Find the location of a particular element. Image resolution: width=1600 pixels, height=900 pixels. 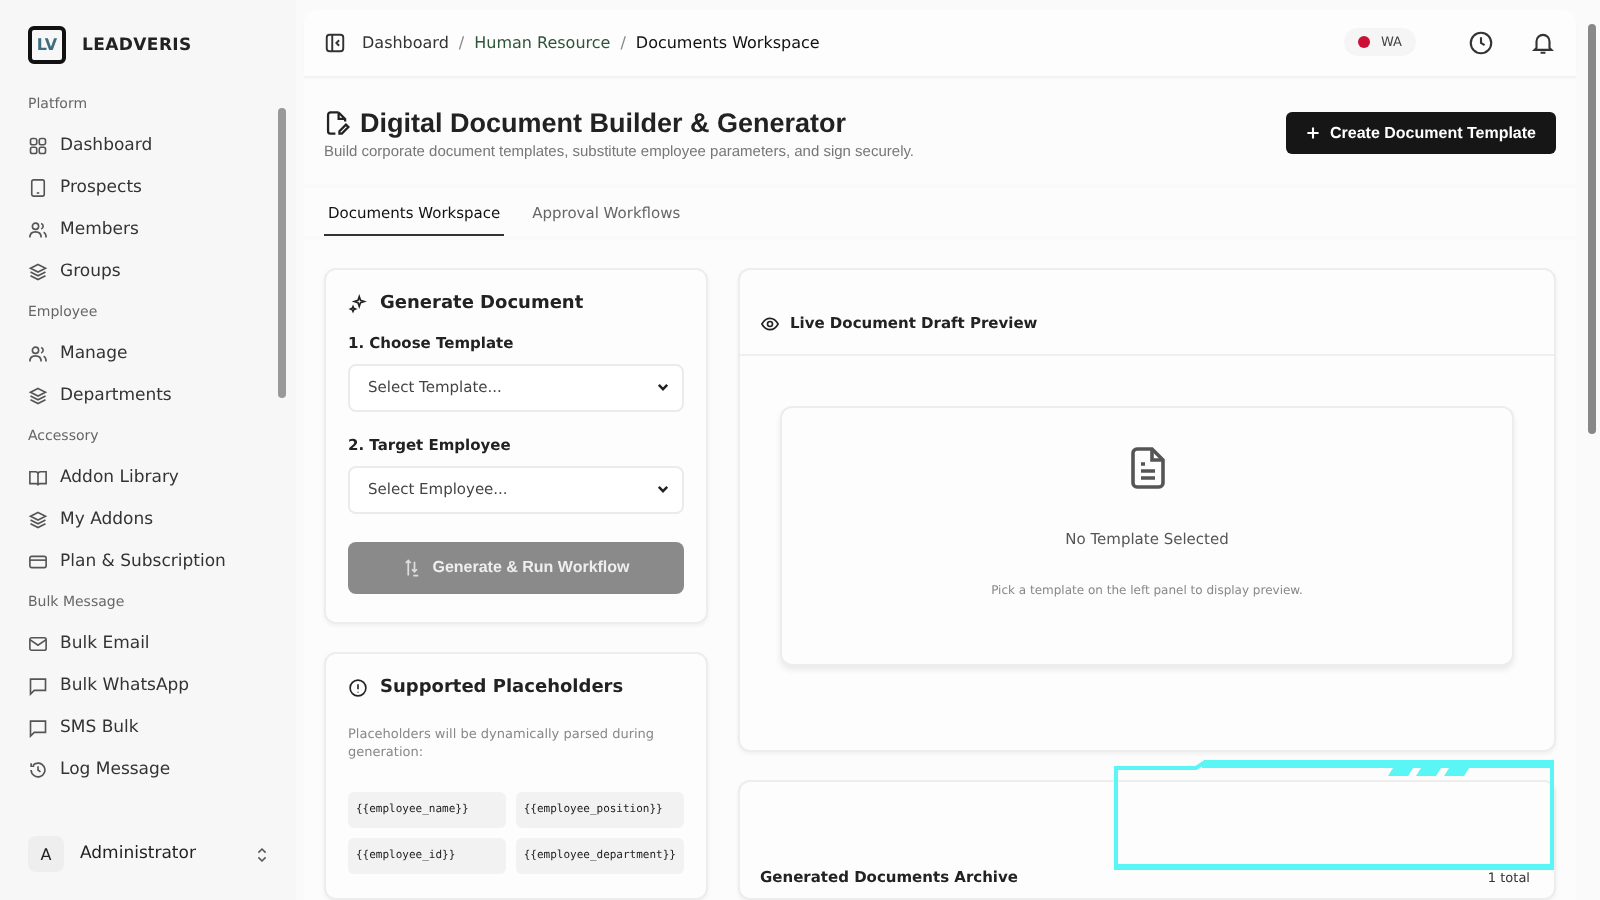

card-icon is located at coordinates (38, 561).